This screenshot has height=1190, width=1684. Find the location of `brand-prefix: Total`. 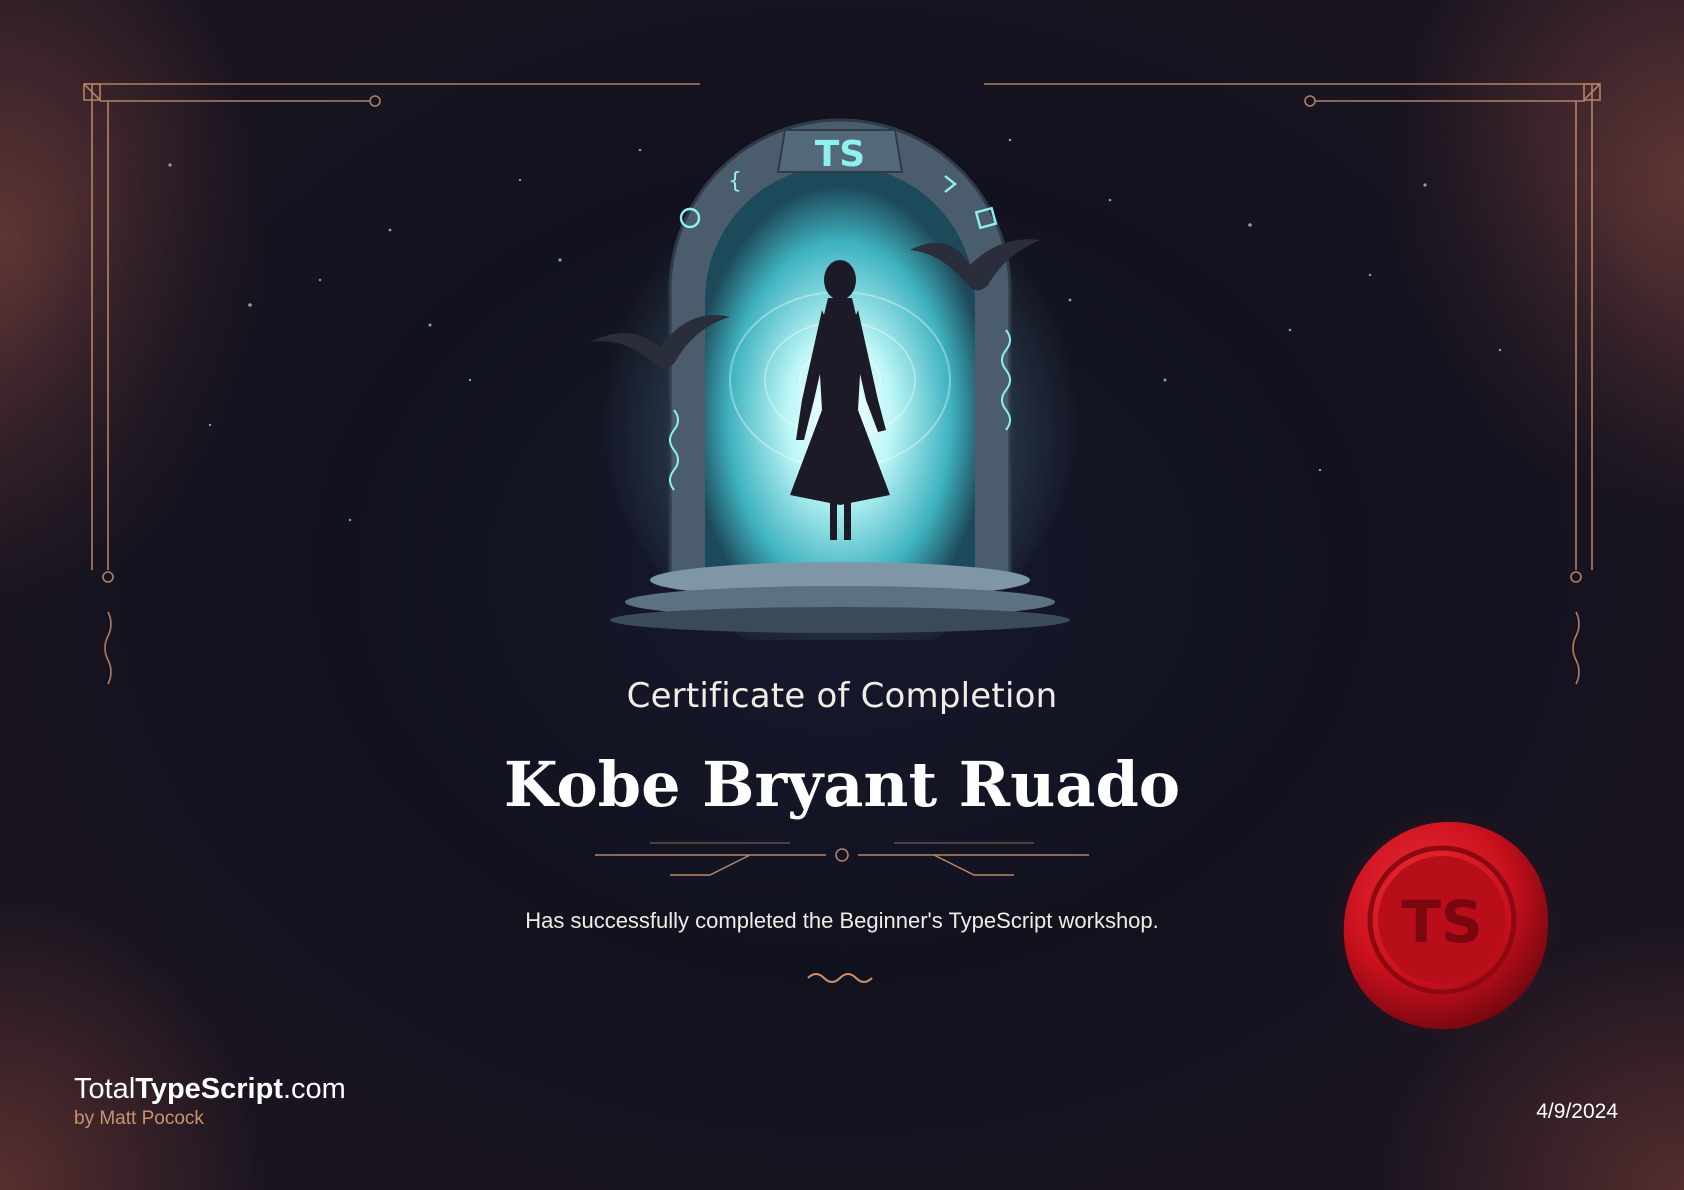

brand-prefix: Total is located at coordinates (105, 1089).